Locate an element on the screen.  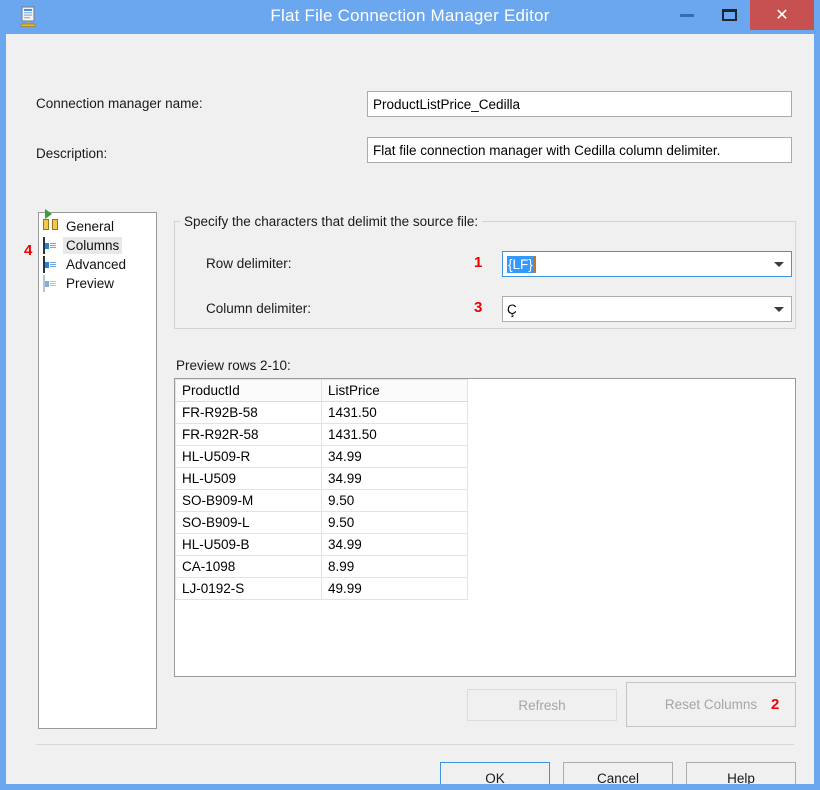
tree-item-preview-label: Preview is located at coordinates (90, 283).